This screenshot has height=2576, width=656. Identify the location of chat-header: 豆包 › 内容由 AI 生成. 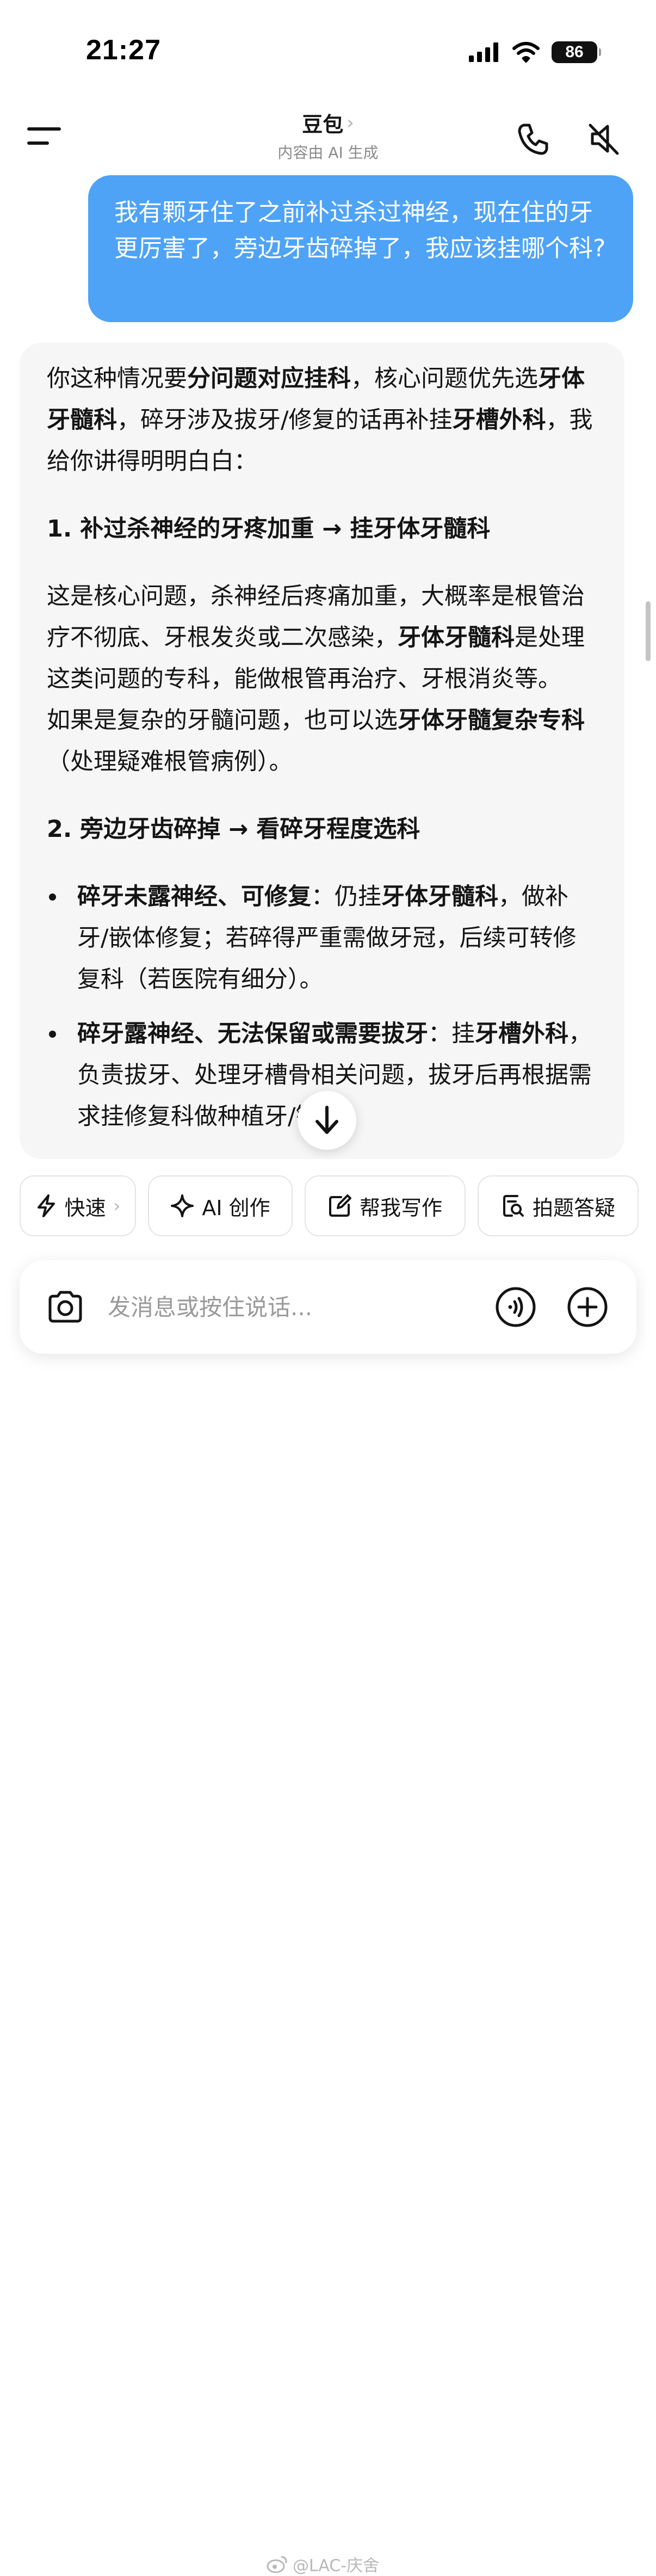
(328, 136).